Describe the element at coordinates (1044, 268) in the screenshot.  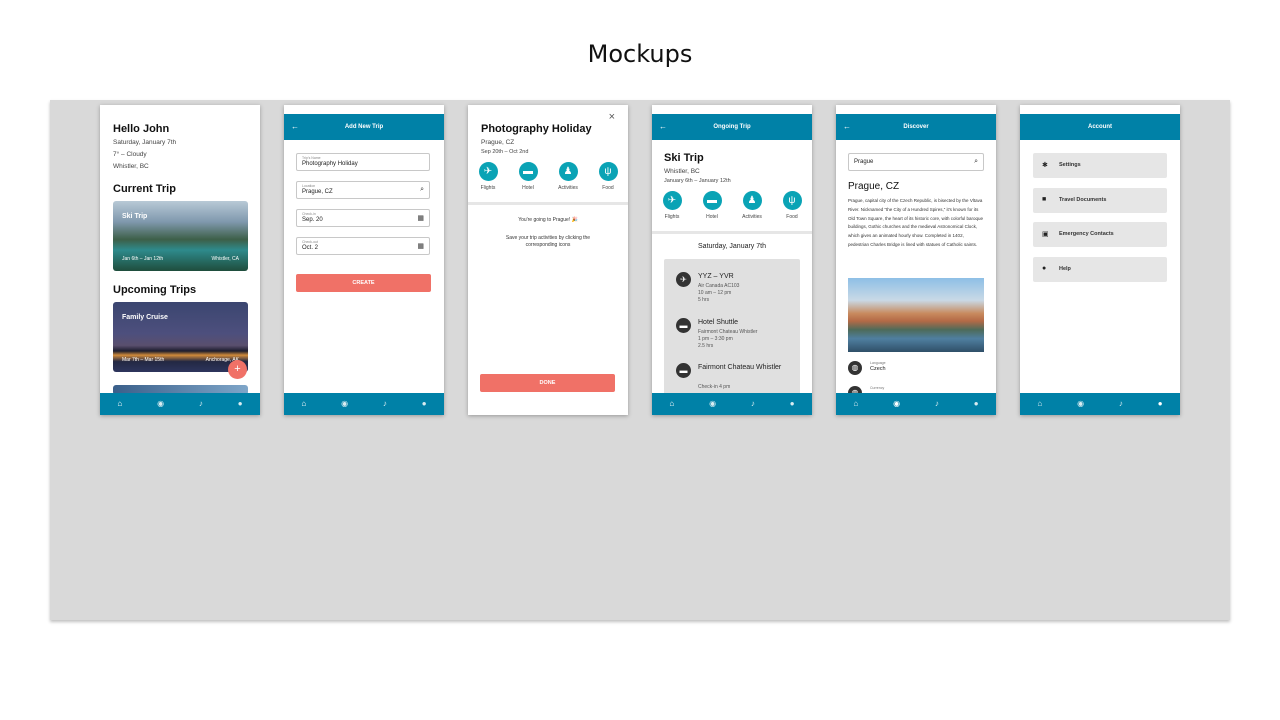
I see `help-icon: ●` at that location.